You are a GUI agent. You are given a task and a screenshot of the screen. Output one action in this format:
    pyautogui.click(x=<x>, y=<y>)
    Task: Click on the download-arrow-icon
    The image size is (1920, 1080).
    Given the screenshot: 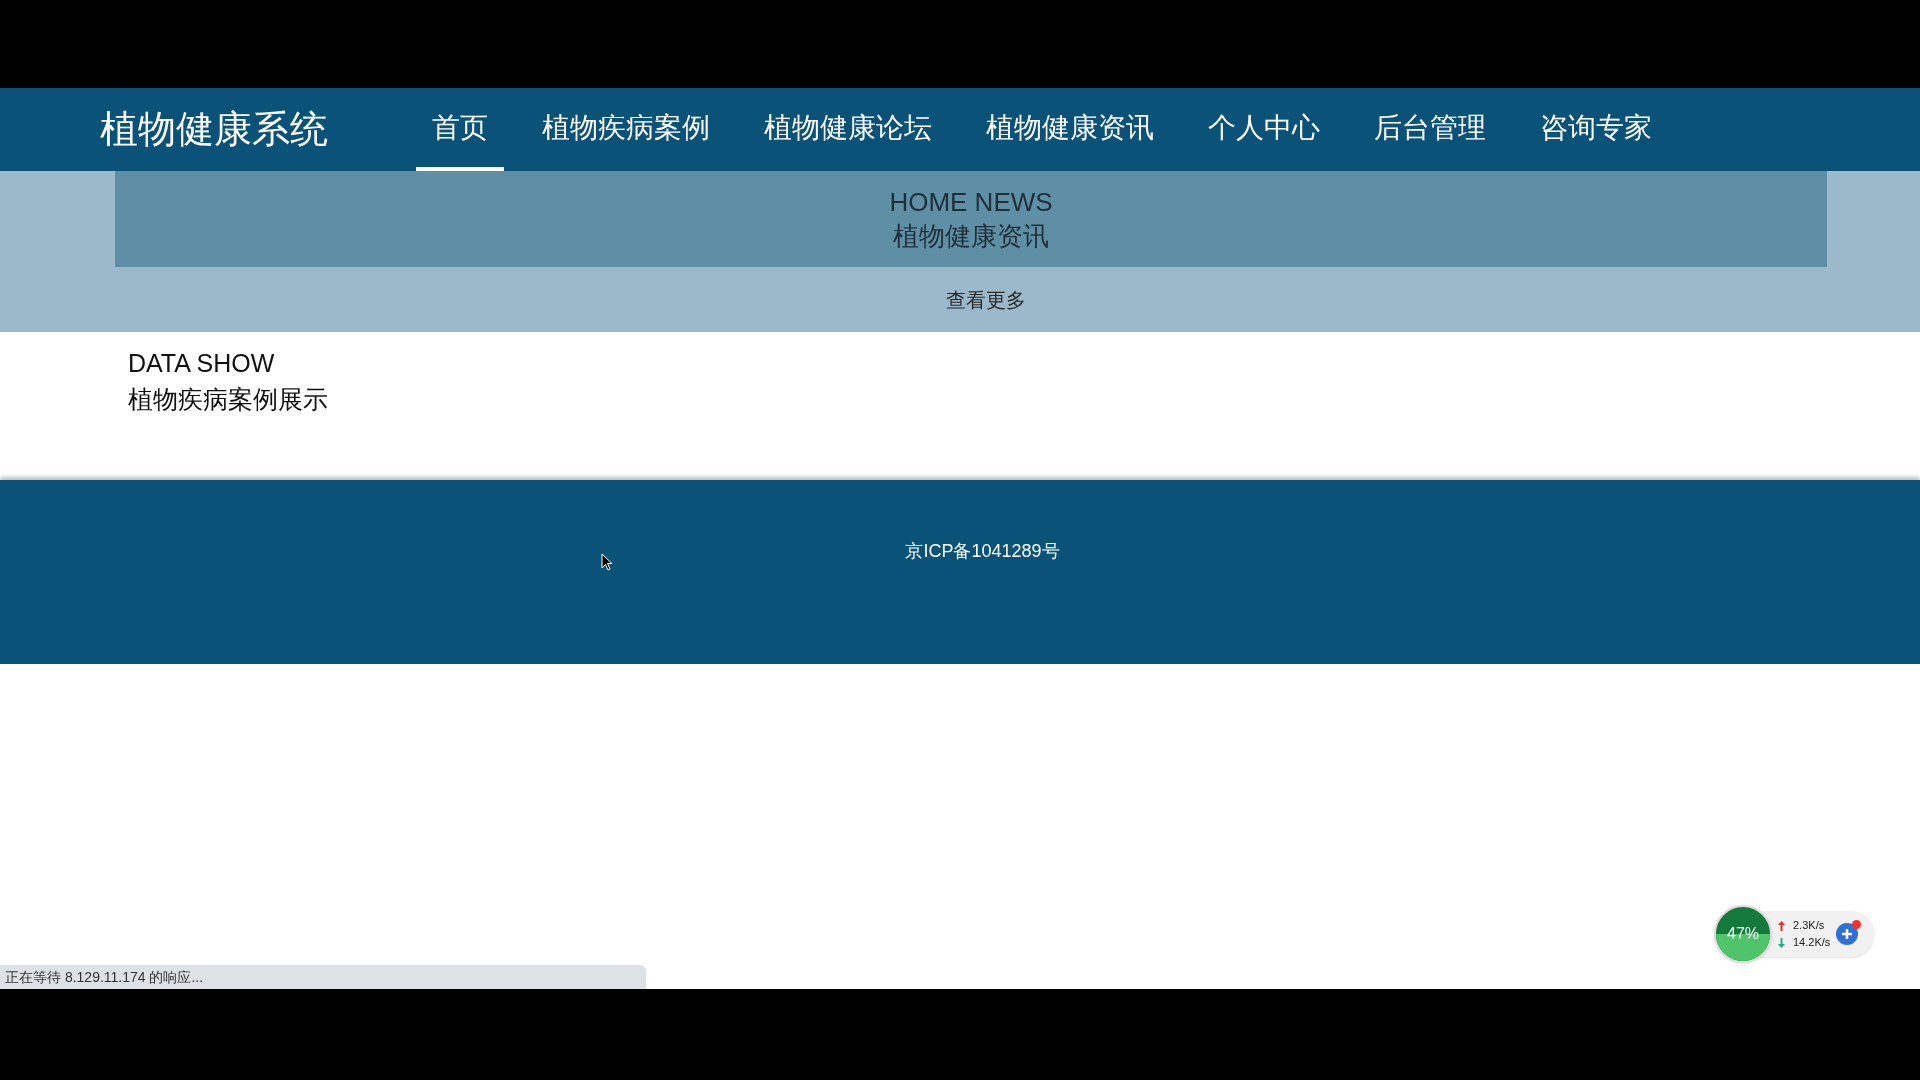 What is the action you would take?
    pyautogui.click(x=1781, y=942)
    